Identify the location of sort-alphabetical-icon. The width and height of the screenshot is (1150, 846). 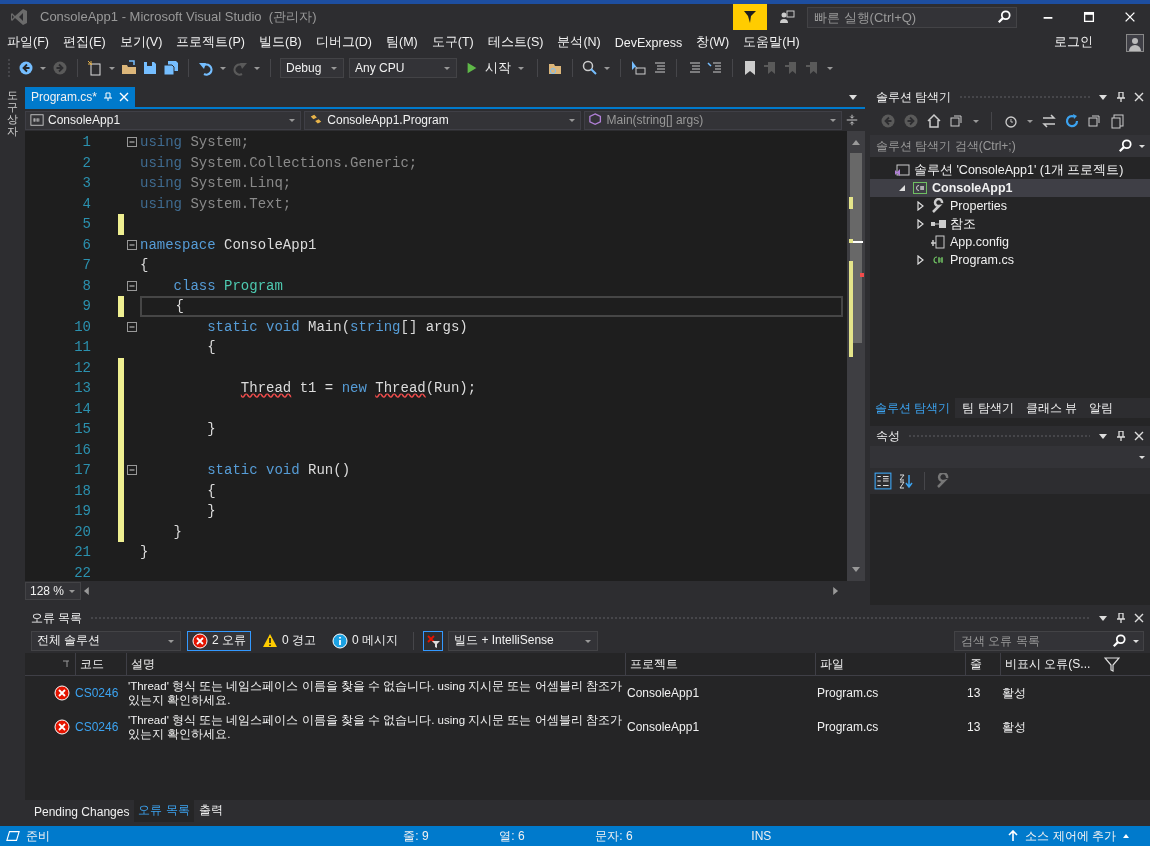
(906, 481).